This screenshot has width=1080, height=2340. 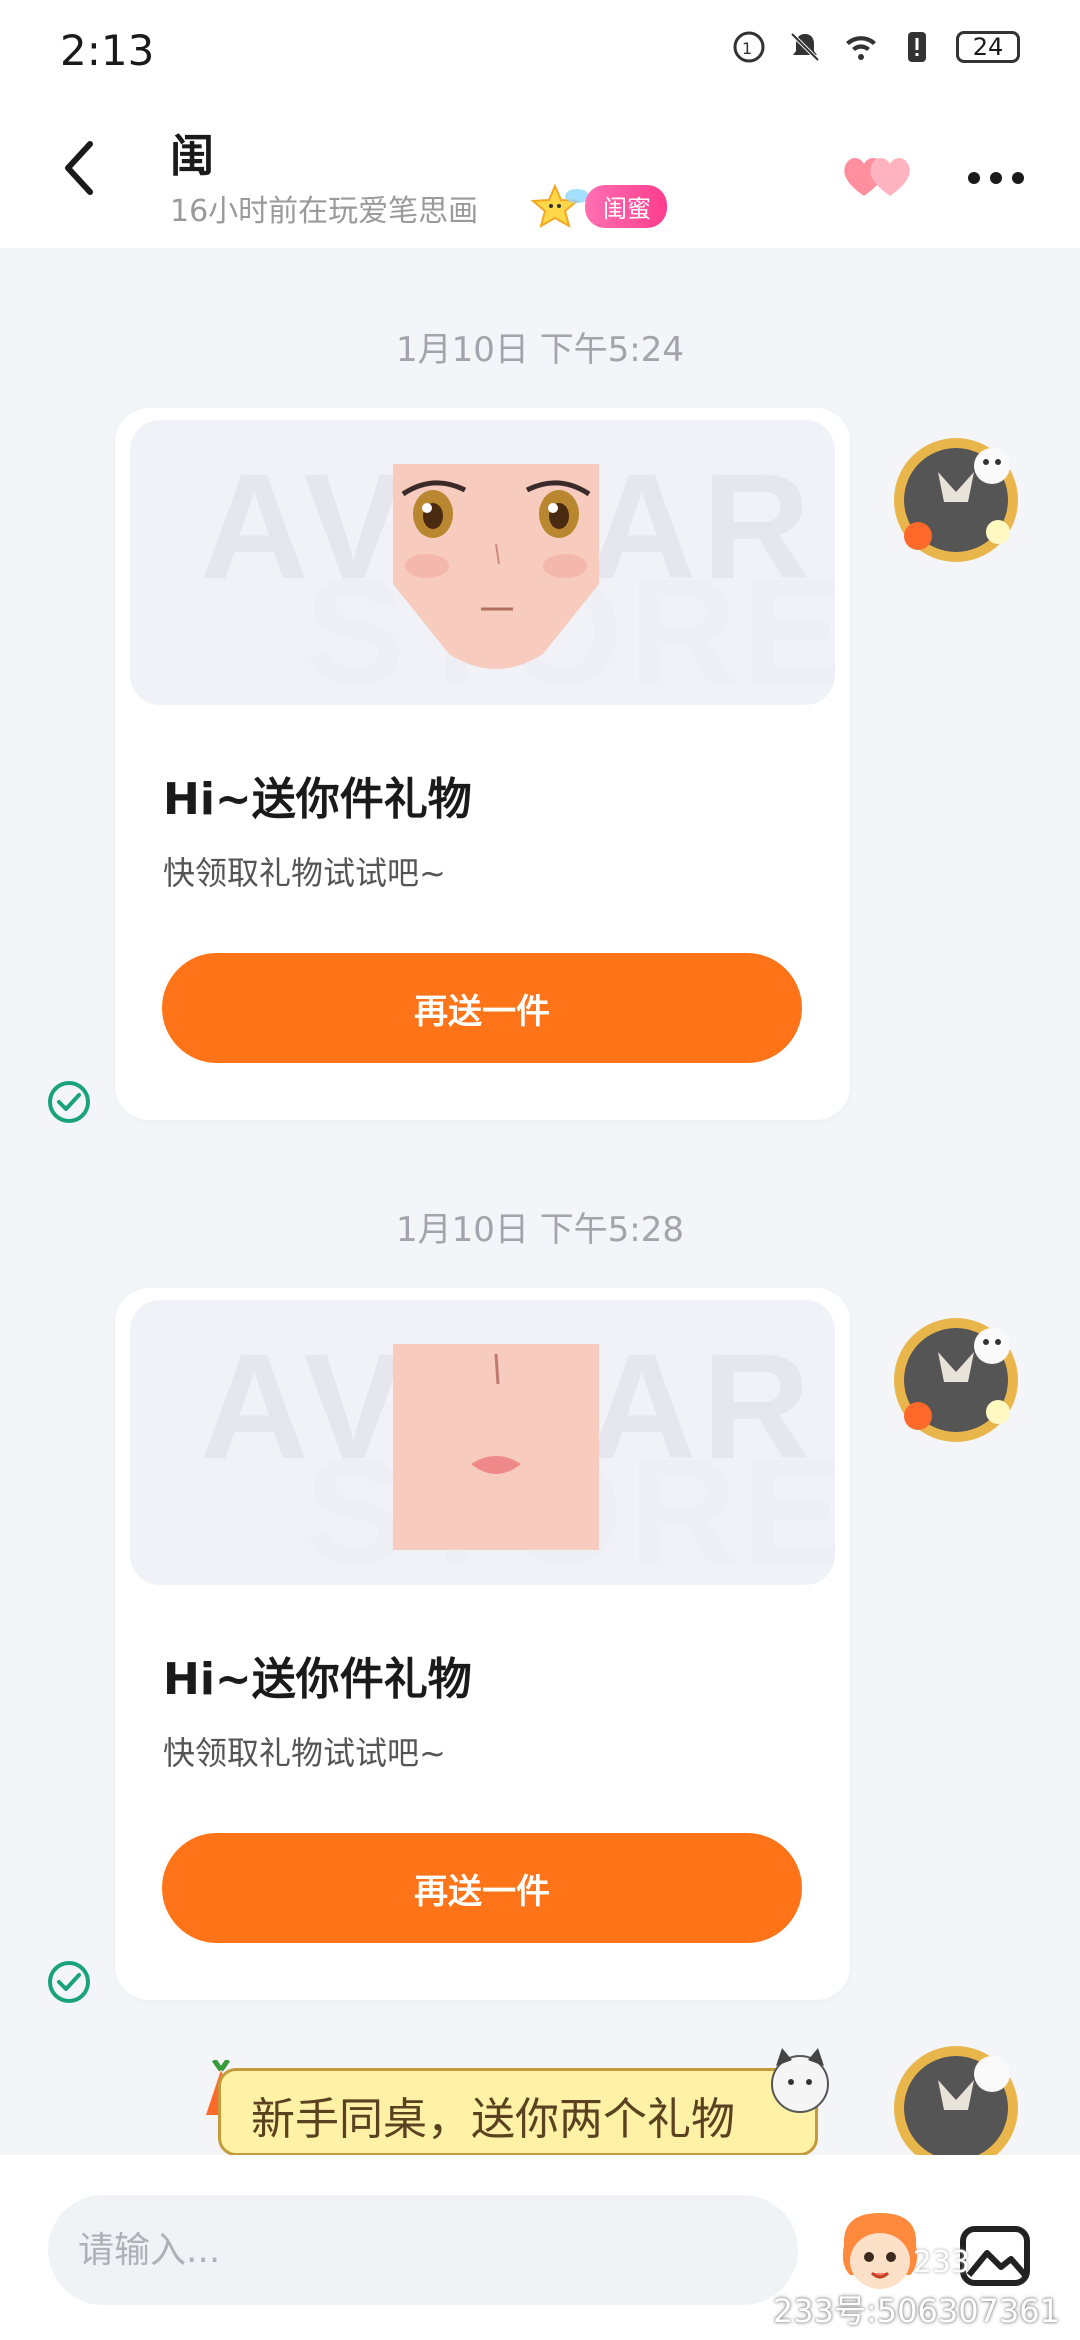 What do you see at coordinates (540, 350) in the screenshot?
I see `message-timestamp: 1月10日 下午5:24` at bounding box center [540, 350].